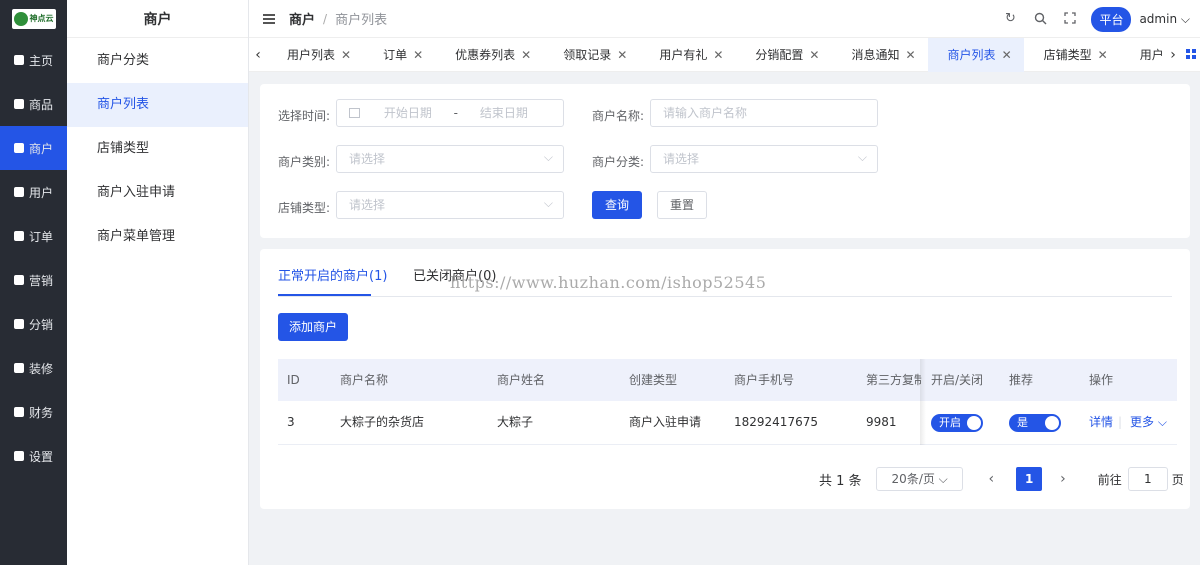  Describe the element at coordinates (764, 113) in the screenshot. I see `merchant-name-input: 请输入商户名称` at that location.